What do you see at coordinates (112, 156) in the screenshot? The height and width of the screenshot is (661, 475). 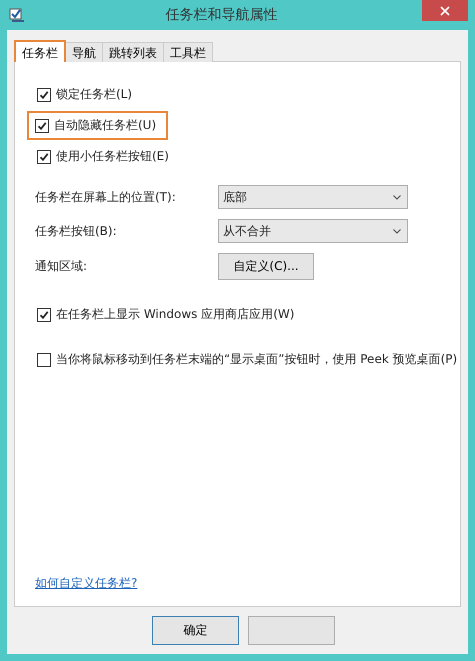 I see `checkbox-label: 使用小任务栏按钮(E)` at bounding box center [112, 156].